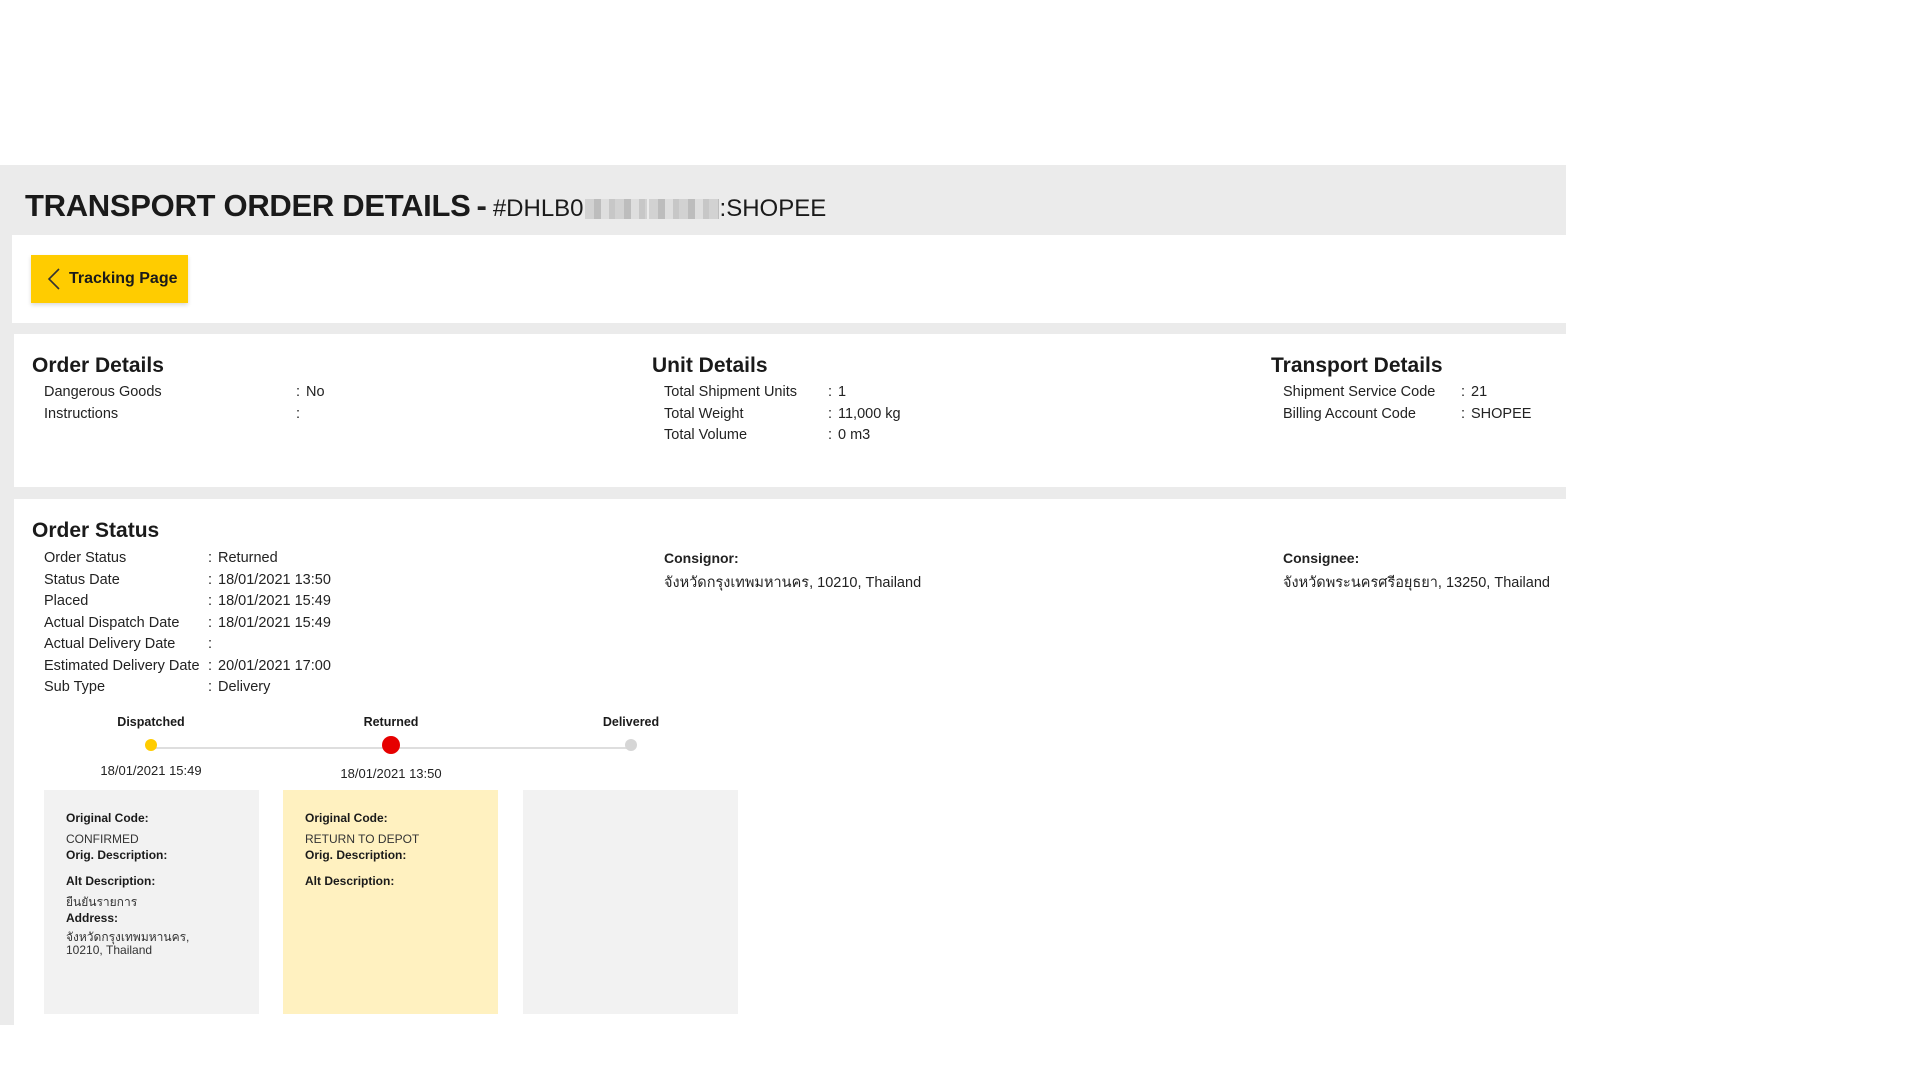  What do you see at coordinates (85, 558) in the screenshot?
I see `kv-label: Order Status` at bounding box center [85, 558].